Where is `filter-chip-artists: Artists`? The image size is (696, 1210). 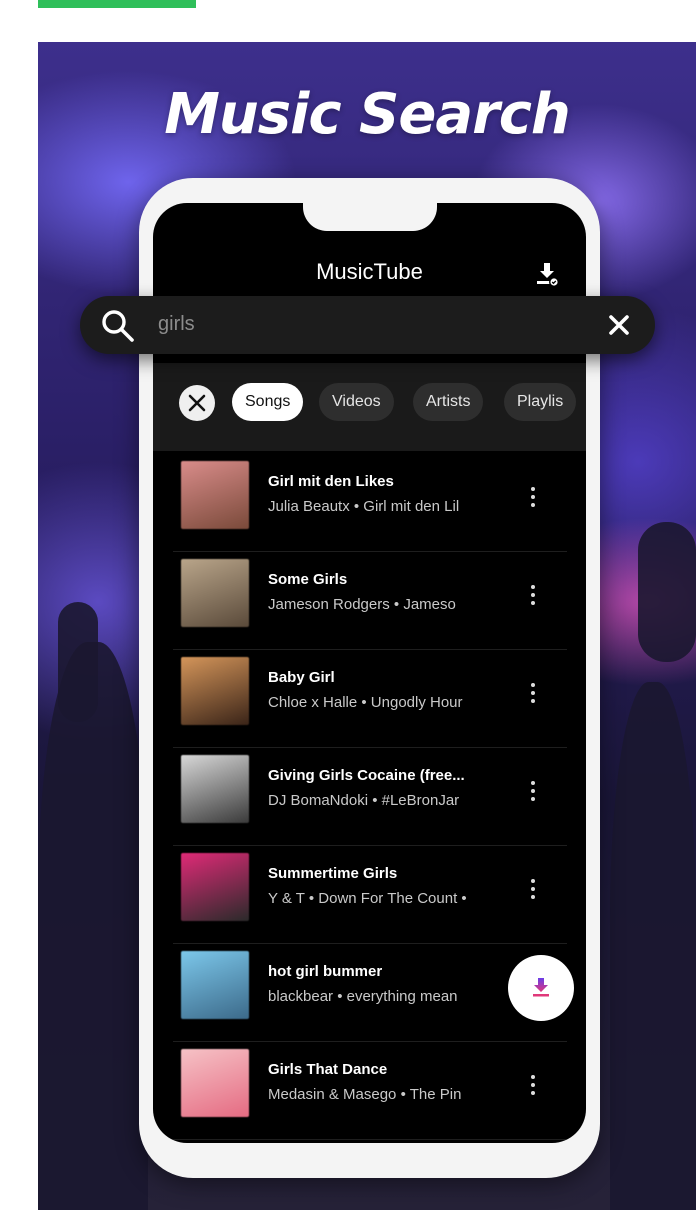 filter-chip-artists: Artists is located at coordinates (448, 402).